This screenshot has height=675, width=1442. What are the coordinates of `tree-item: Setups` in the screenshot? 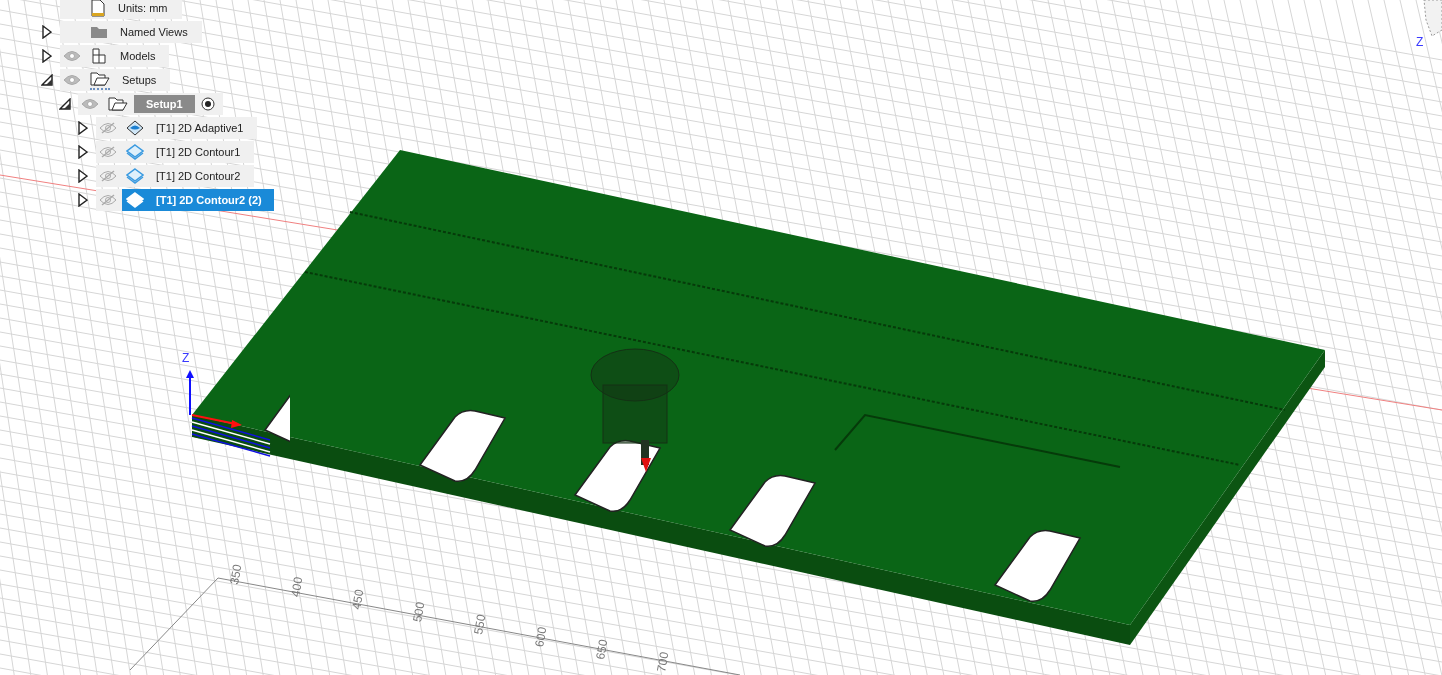 It's located at (115, 80).